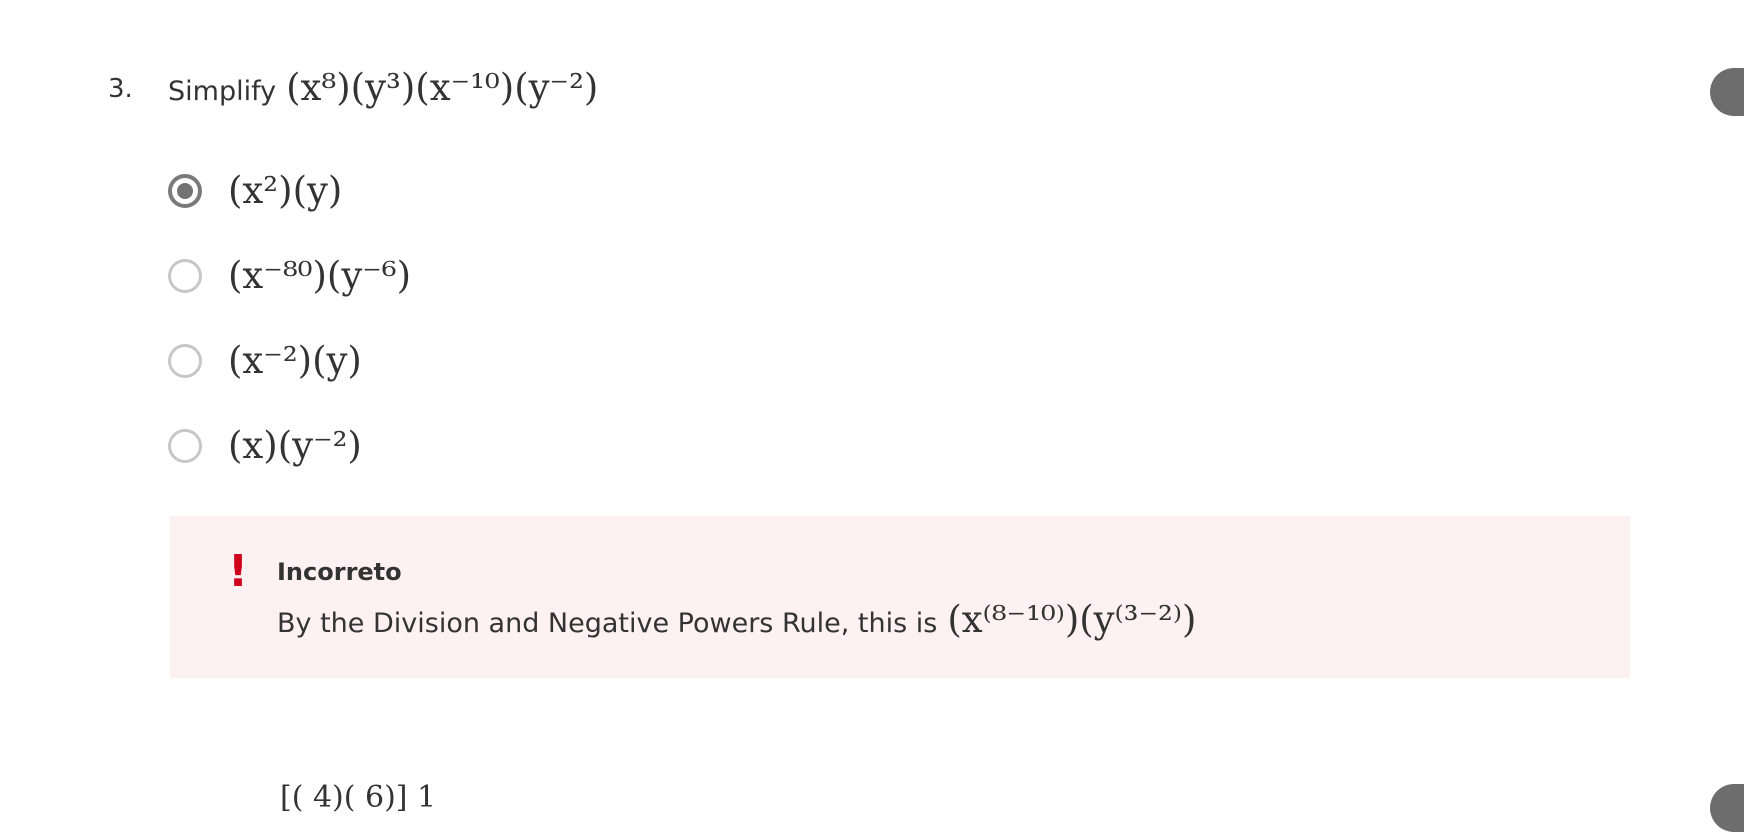 This screenshot has height=832, width=1744. I want to click on answer-option-1: (x²)(y), so click(289, 190).